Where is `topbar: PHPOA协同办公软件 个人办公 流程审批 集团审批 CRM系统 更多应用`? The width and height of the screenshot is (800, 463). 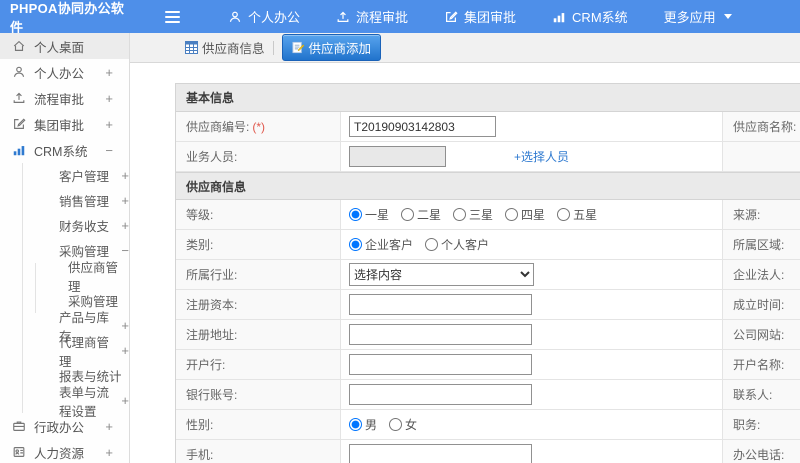 topbar: PHPOA协同办公软件 个人办公 流程审批 集团审批 CRM系统 更多应用 is located at coordinates (400, 17).